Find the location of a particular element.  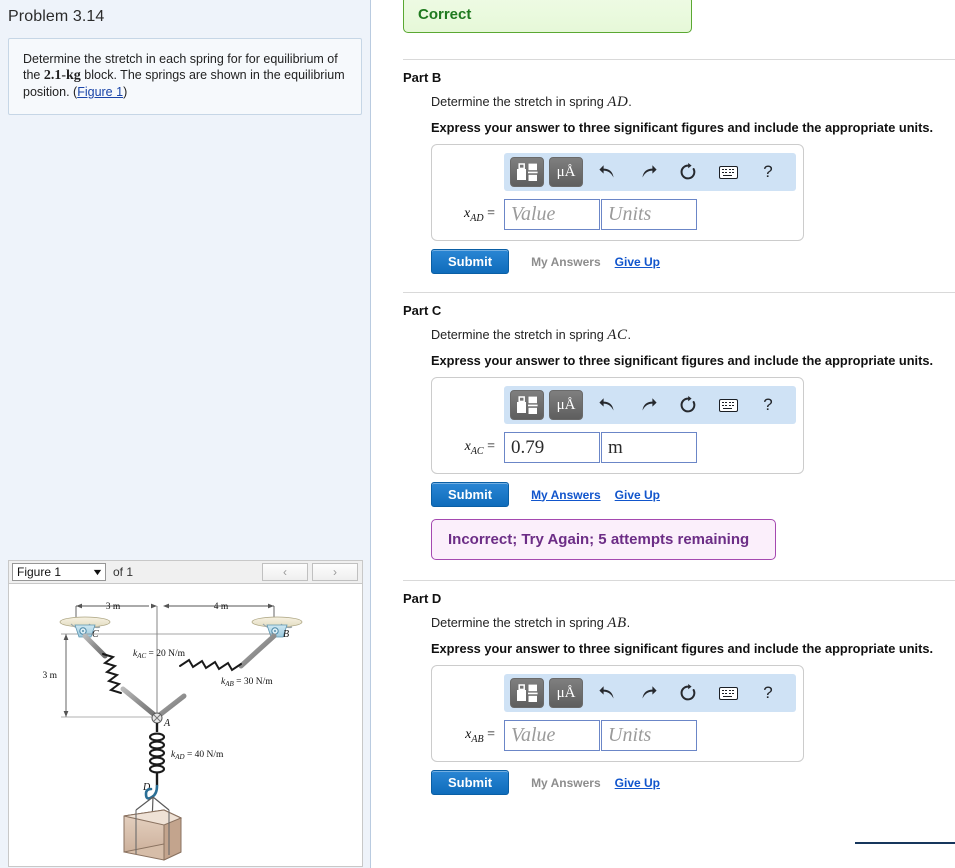

part-b-question-variable: AD is located at coordinates (618, 102).